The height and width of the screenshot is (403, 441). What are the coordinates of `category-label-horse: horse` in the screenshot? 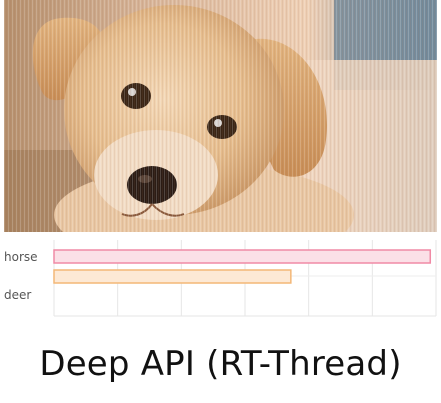 It's located at (21, 257).